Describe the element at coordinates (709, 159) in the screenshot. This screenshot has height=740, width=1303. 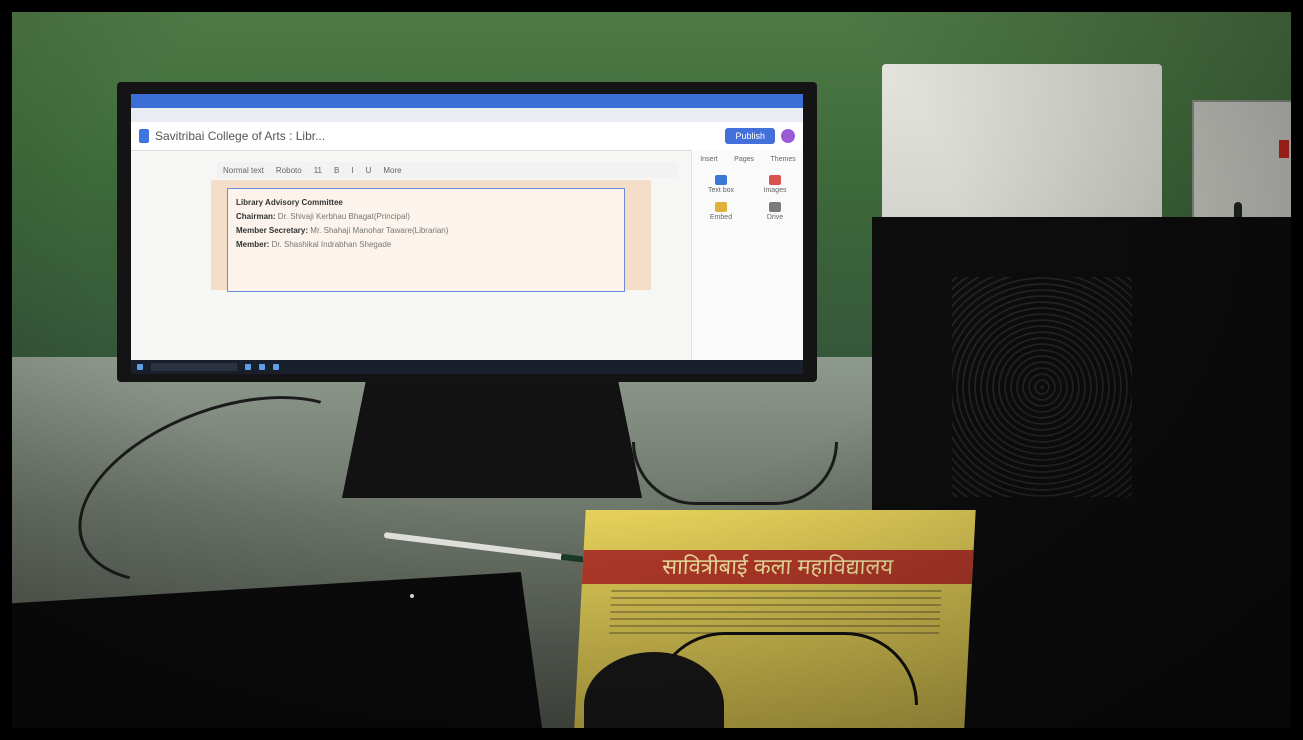
I see `tab-insert: Insert` at that location.